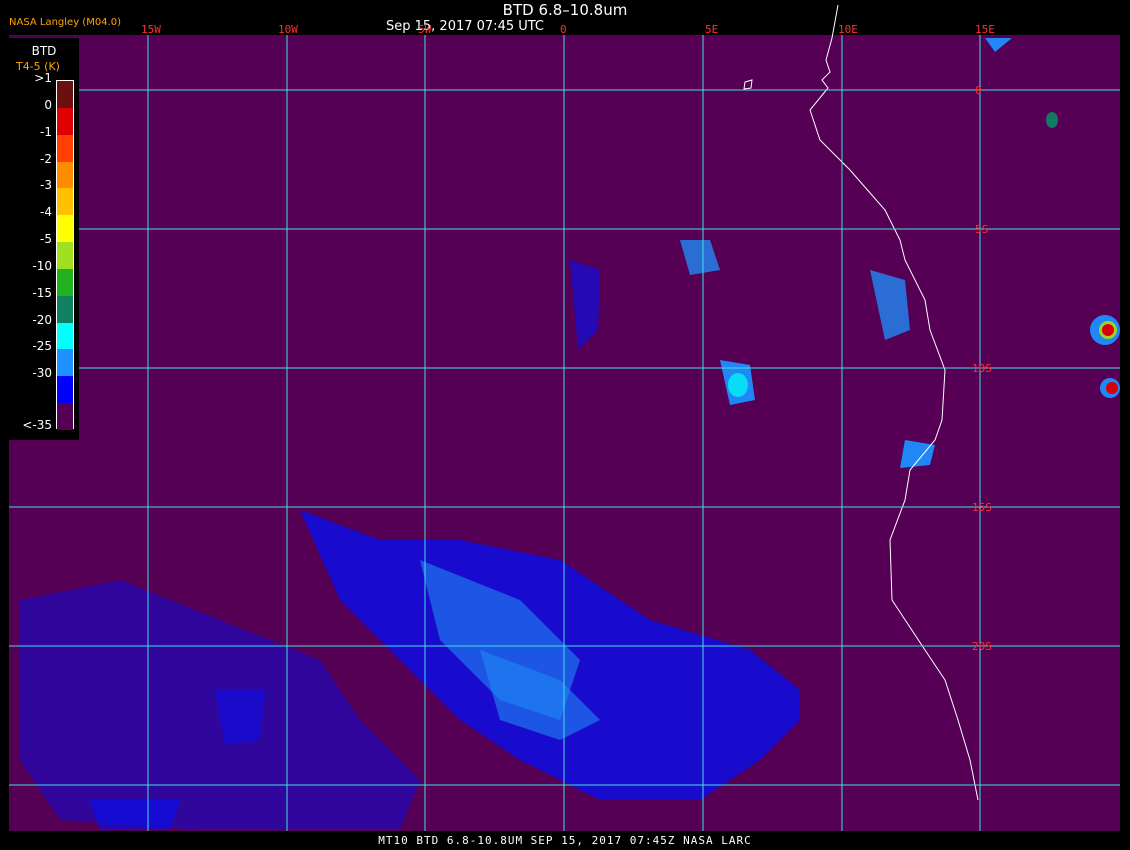 The image size is (1130, 850). Describe the element at coordinates (44, 51) in the screenshot. I see `legend-title: BTD` at that location.